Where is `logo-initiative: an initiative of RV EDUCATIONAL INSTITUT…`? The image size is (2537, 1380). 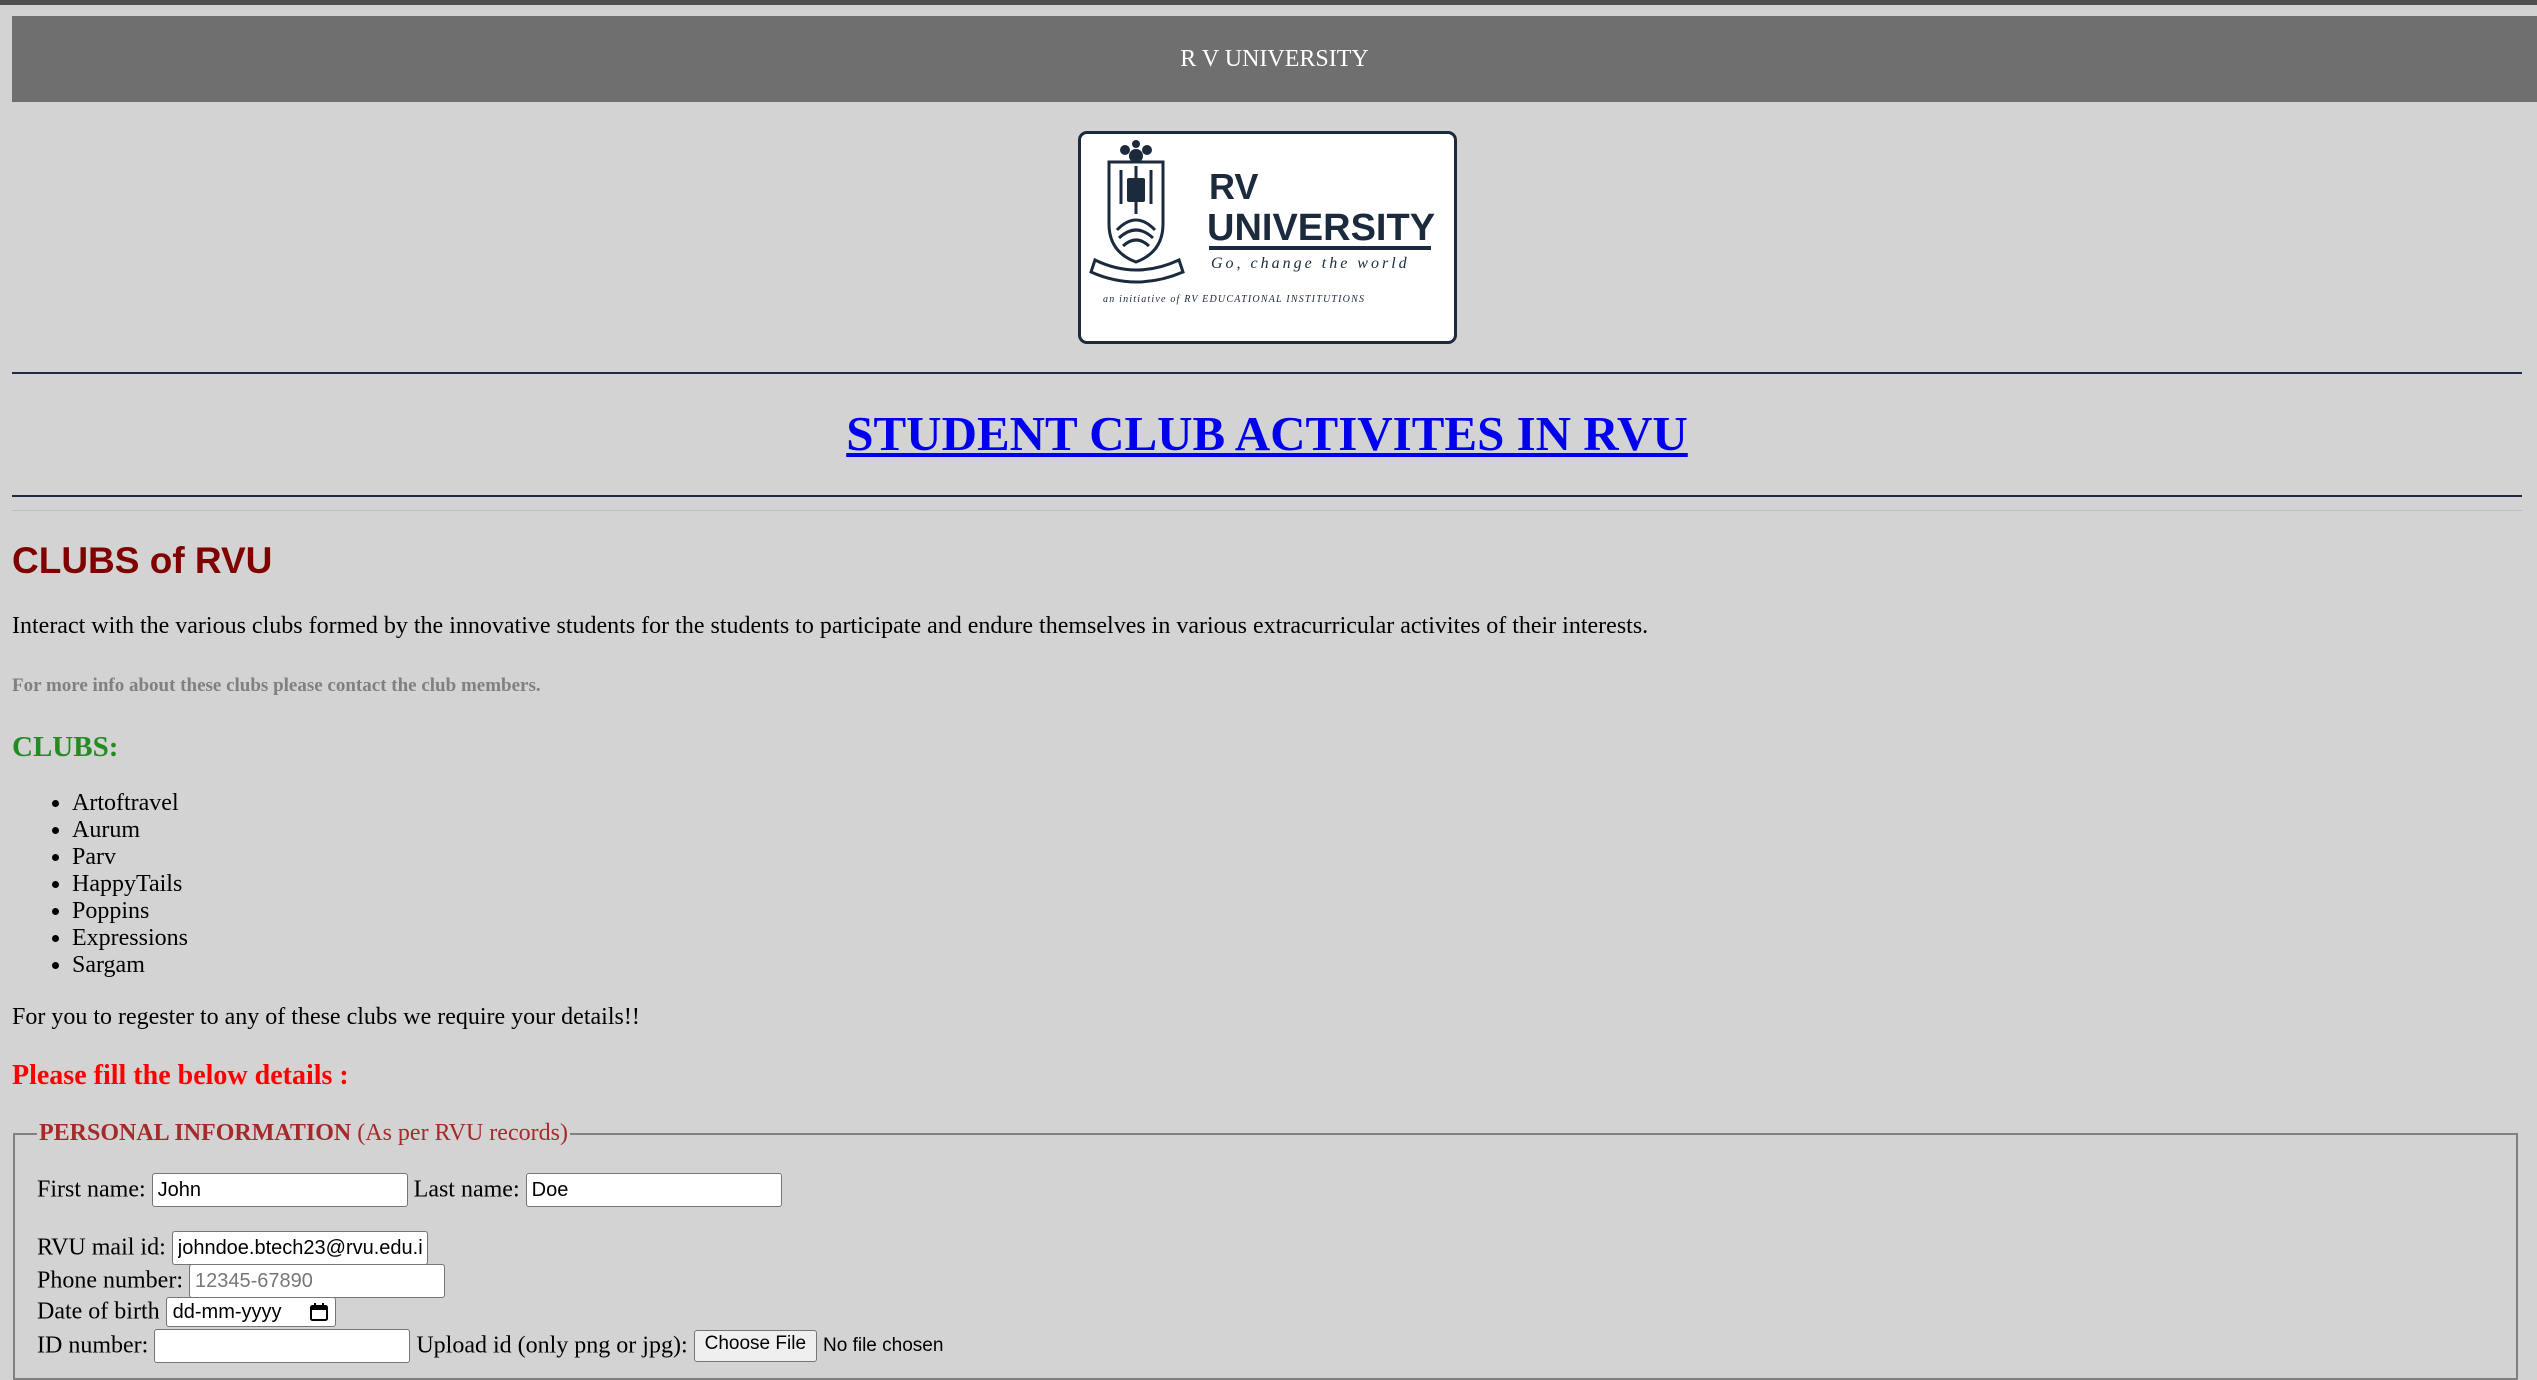 logo-initiative: an initiative of RV EDUCATIONAL INSTITUT… is located at coordinates (1234, 299).